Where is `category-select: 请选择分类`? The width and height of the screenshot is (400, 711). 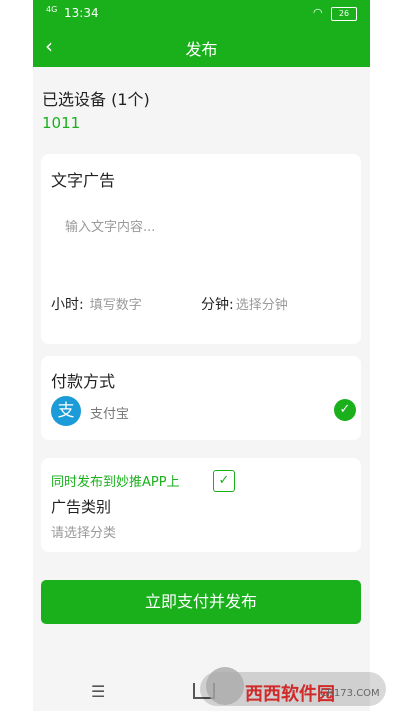
category-select: 请选择分类 is located at coordinates (83, 531).